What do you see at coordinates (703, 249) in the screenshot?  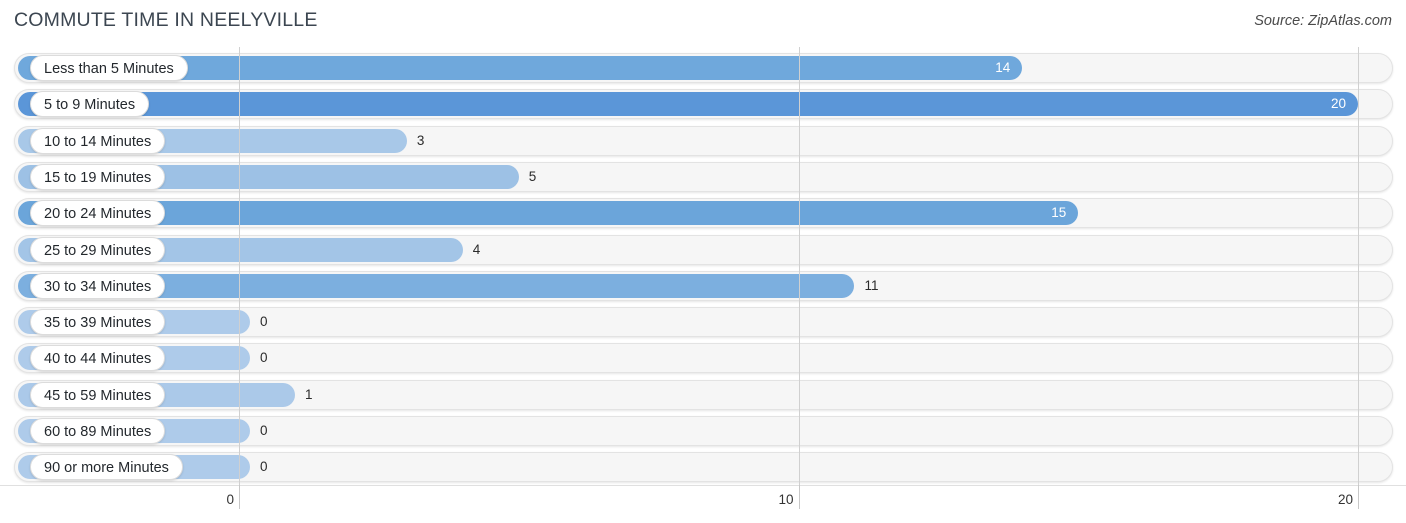 I see `bar-row: 4 25 to 29 Minutes` at bounding box center [703, 249].